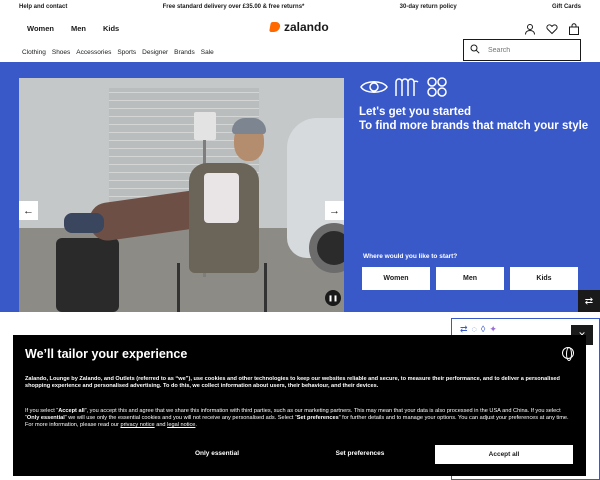  Describe the element at coordinates (161, 425) in the screenshot. I see `cookie-detail-text: and` at that location.